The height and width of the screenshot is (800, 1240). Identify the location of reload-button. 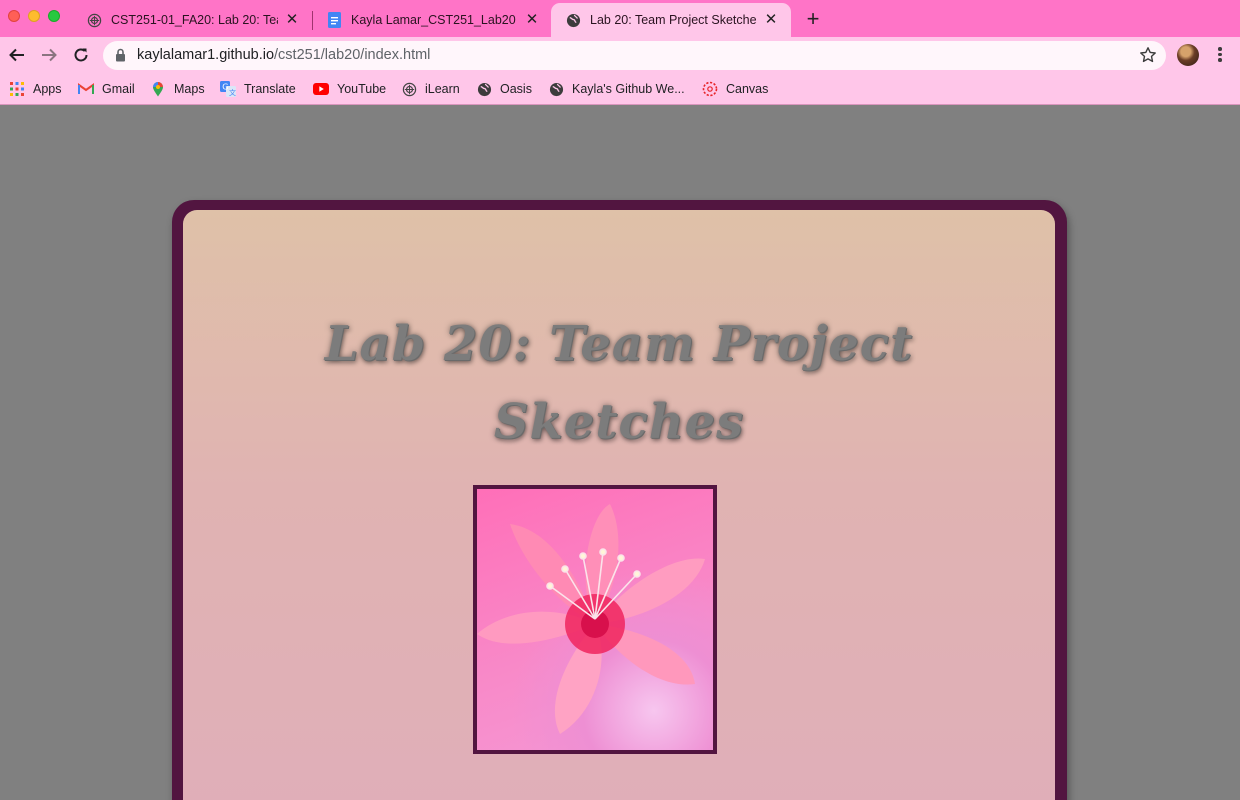
(81, 55).